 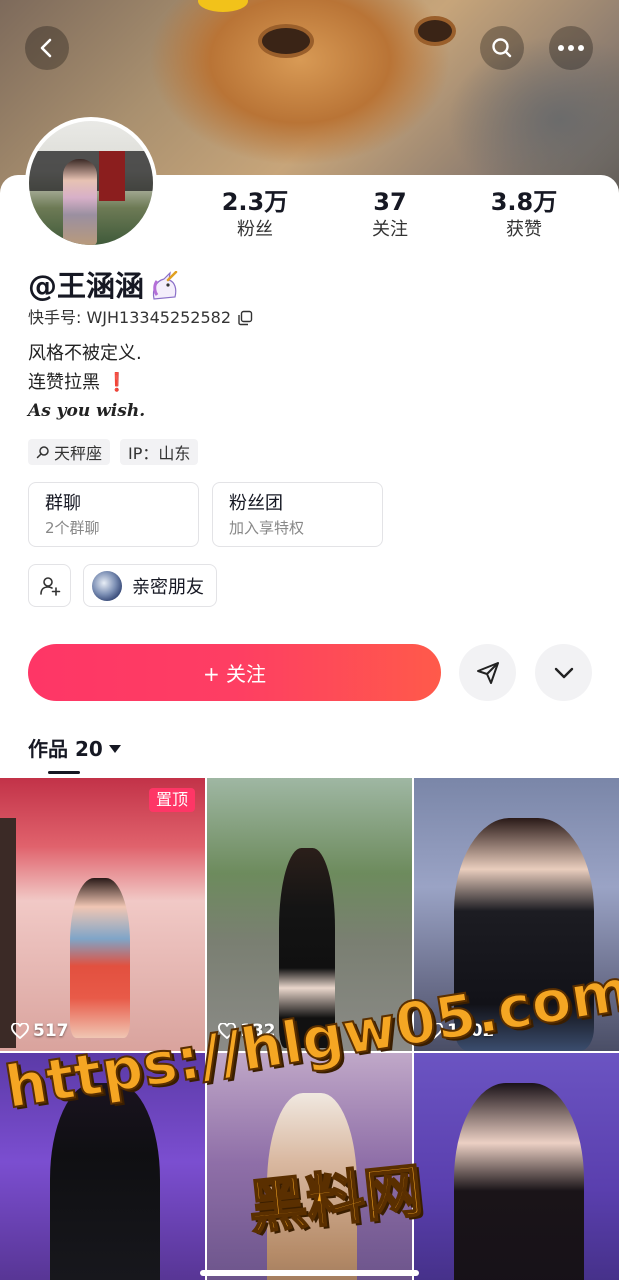 What do you see at coordinates (168, 587) in the screenshot?
I see `close-friends-label: 亲密朋友` at bounding box center [168, 587].